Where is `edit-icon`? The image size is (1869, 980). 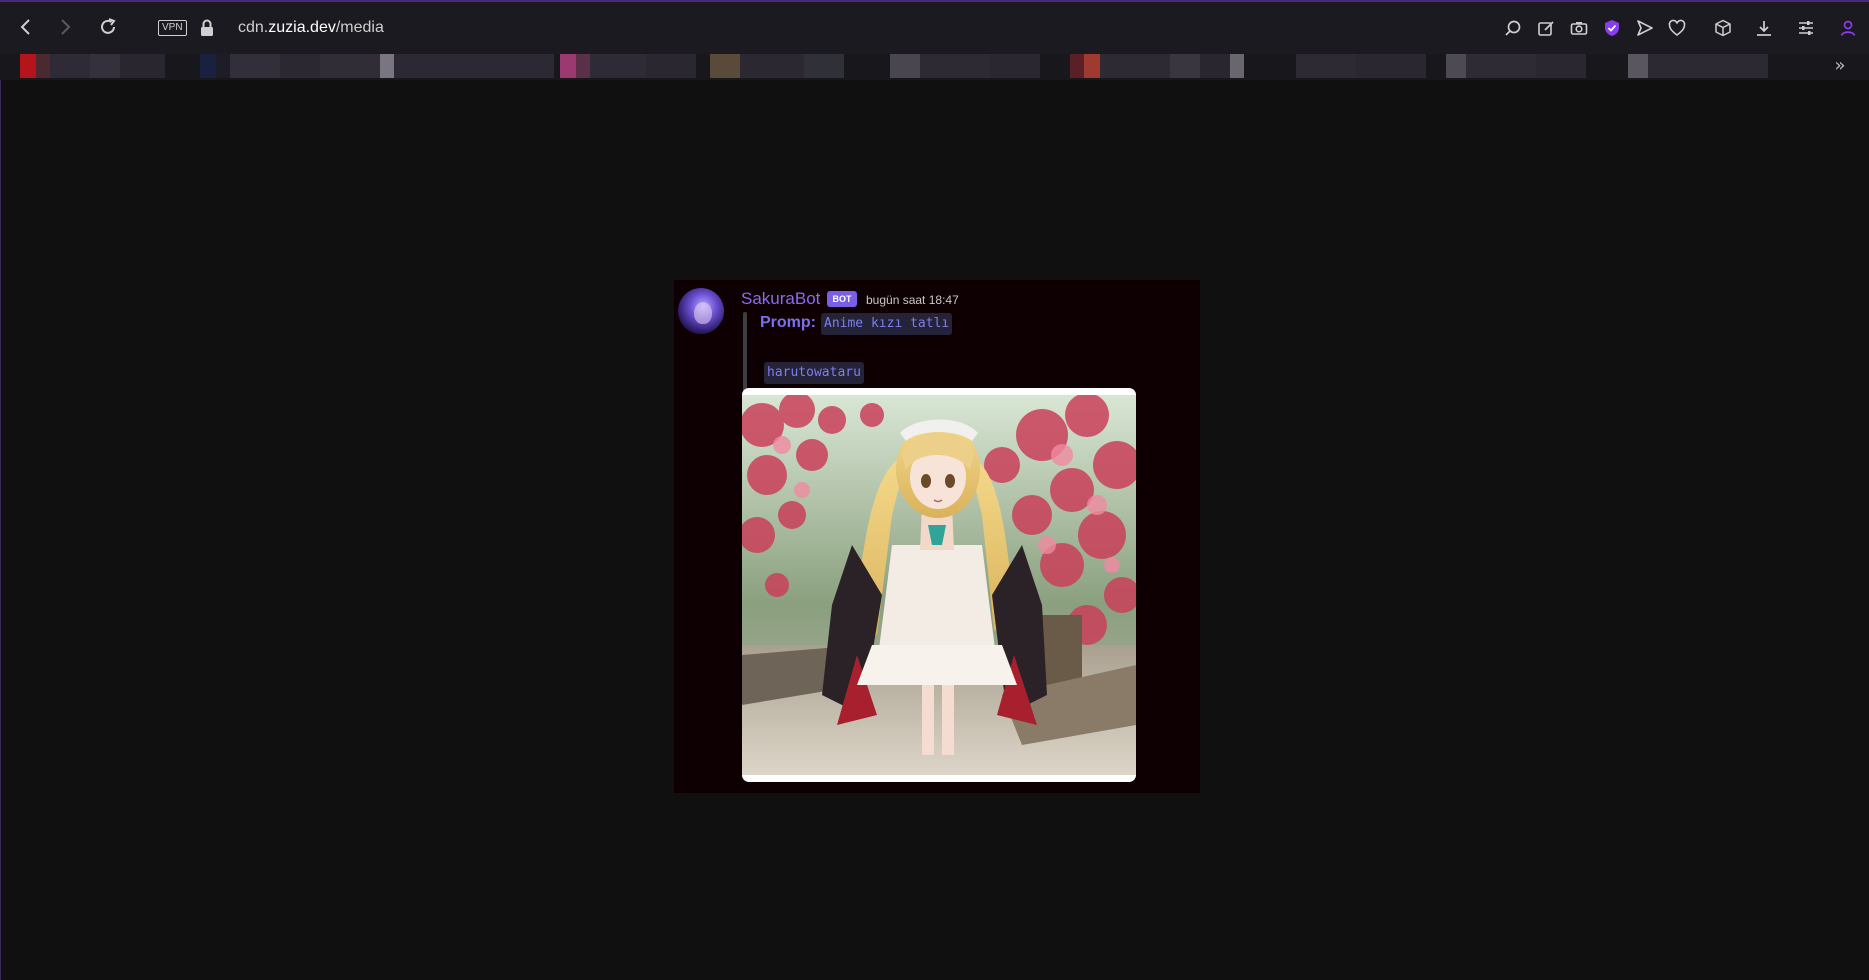 edit-icon is located at coordinates (1546, 28).